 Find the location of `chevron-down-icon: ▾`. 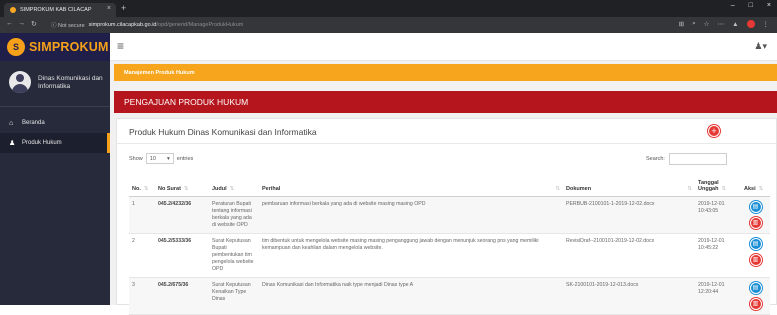

chevron-down-icon: ▾ is located at coordinates (168, 158).